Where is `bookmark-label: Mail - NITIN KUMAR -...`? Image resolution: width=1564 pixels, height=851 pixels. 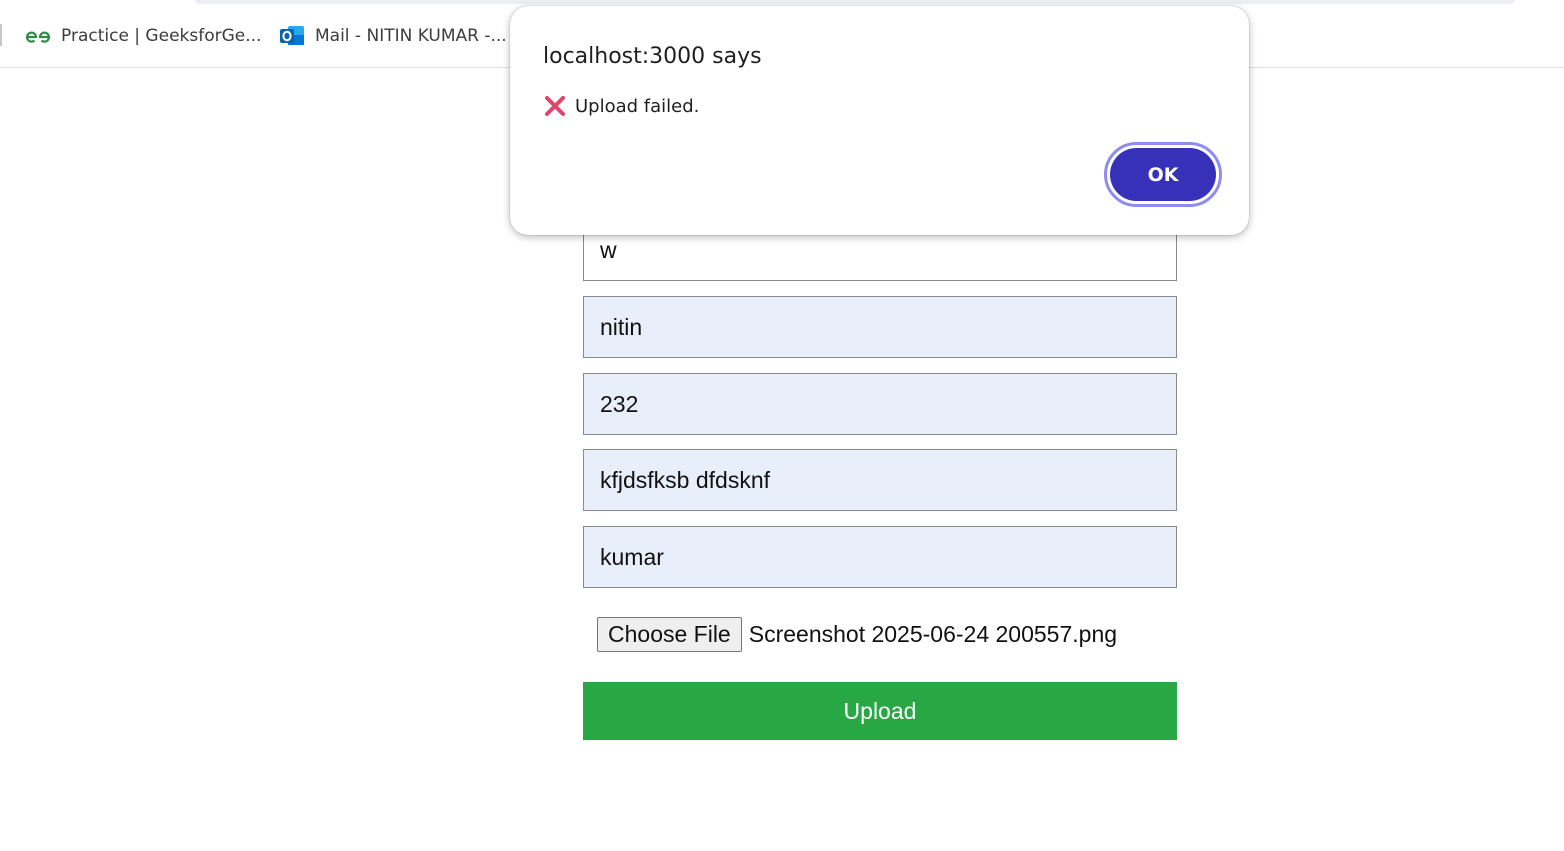 bookmark-label: Mail - NITIN KUMAR -... is located at coordinates (411, 36).